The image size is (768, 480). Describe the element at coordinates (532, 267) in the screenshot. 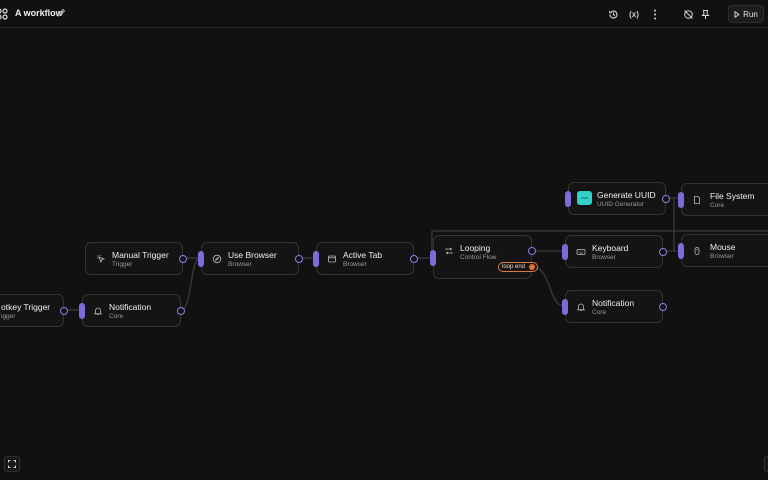

I see `loop-end-handle` at that location.